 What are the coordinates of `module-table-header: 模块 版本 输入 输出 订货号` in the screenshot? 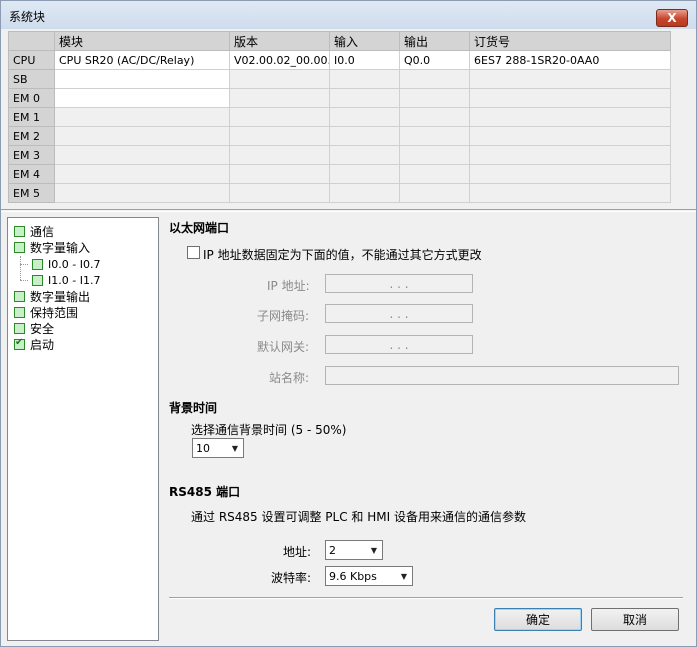 It's located at (339, 41).